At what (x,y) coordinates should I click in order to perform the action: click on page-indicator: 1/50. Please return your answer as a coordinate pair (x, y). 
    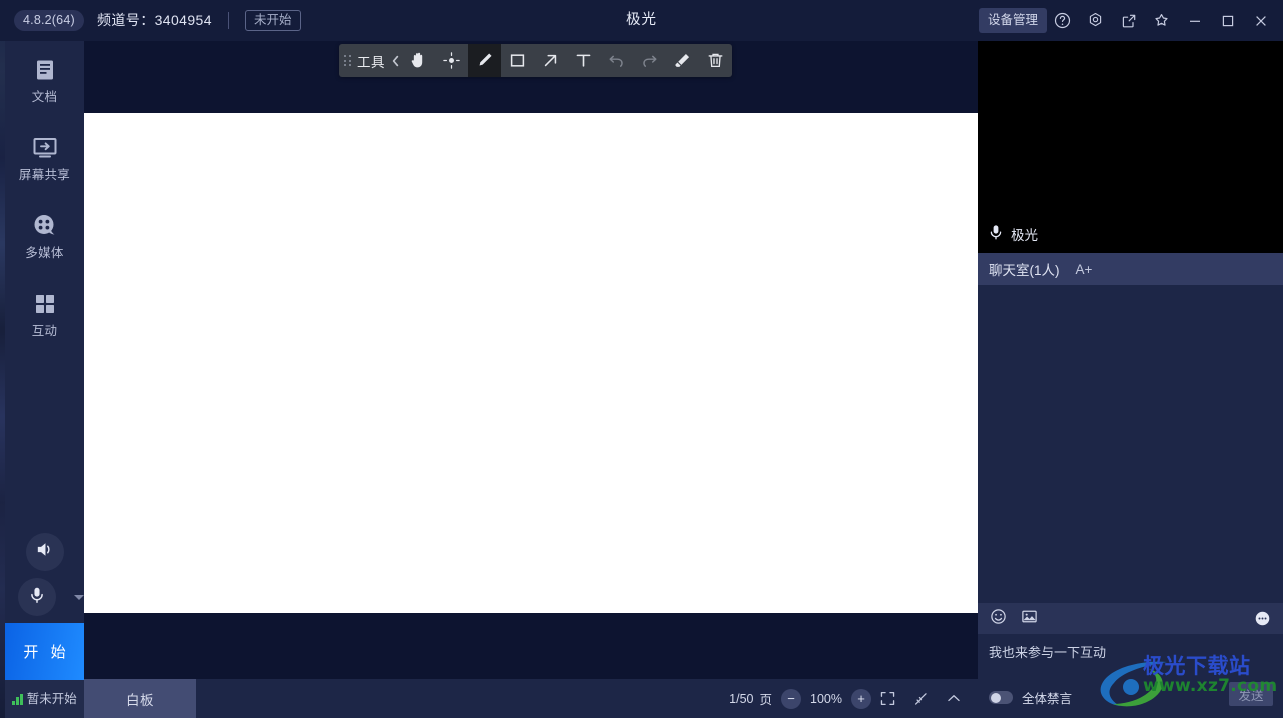
    Looking at the image, I should click on (741, 698).